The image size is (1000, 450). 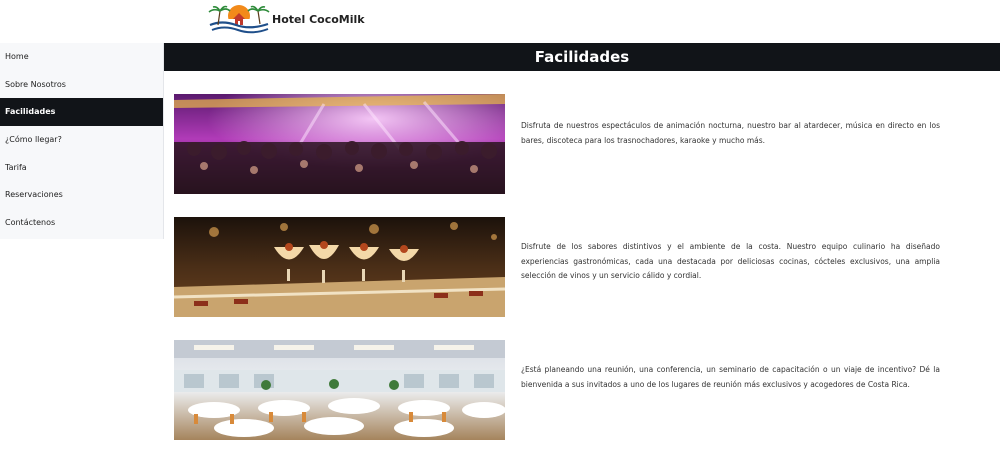 I want to click on page-title: Facilidades, so click(x=582, y=57).